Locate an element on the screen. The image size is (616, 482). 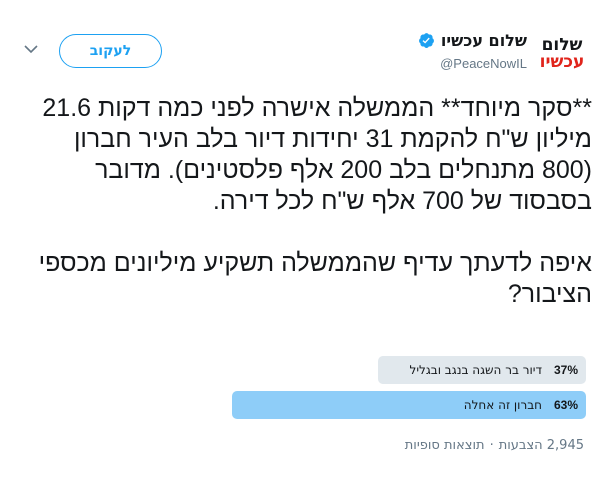
poll-choice-label: חברון זה אחלה is located at coordinates (502, 405).